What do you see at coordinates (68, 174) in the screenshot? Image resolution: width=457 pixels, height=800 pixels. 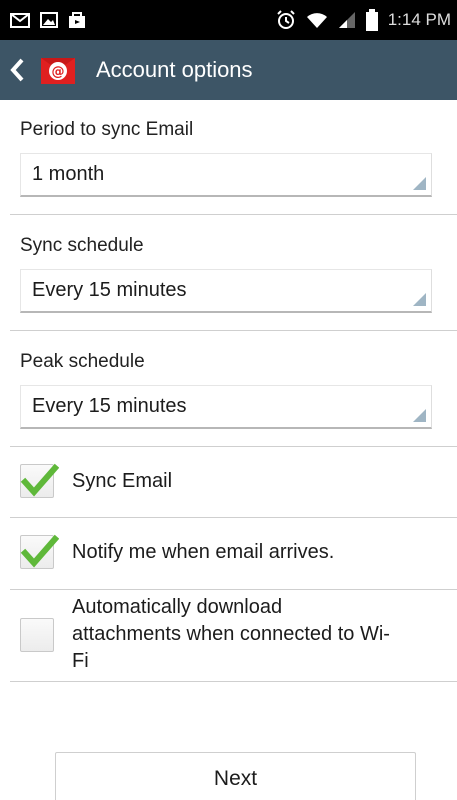 I see `dropdown-value: 1 month` at bounding box center [68, 174].